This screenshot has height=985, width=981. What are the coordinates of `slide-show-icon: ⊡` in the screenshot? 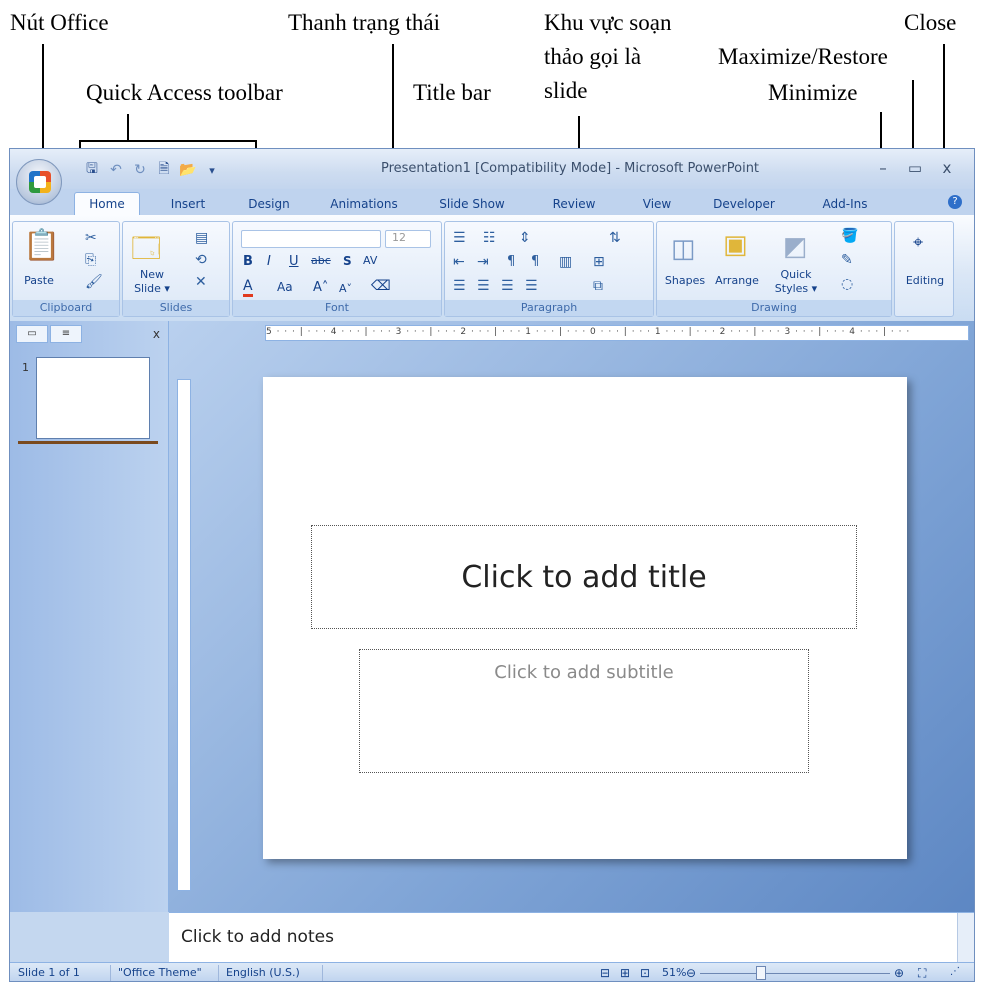 It's located at (645, 973).